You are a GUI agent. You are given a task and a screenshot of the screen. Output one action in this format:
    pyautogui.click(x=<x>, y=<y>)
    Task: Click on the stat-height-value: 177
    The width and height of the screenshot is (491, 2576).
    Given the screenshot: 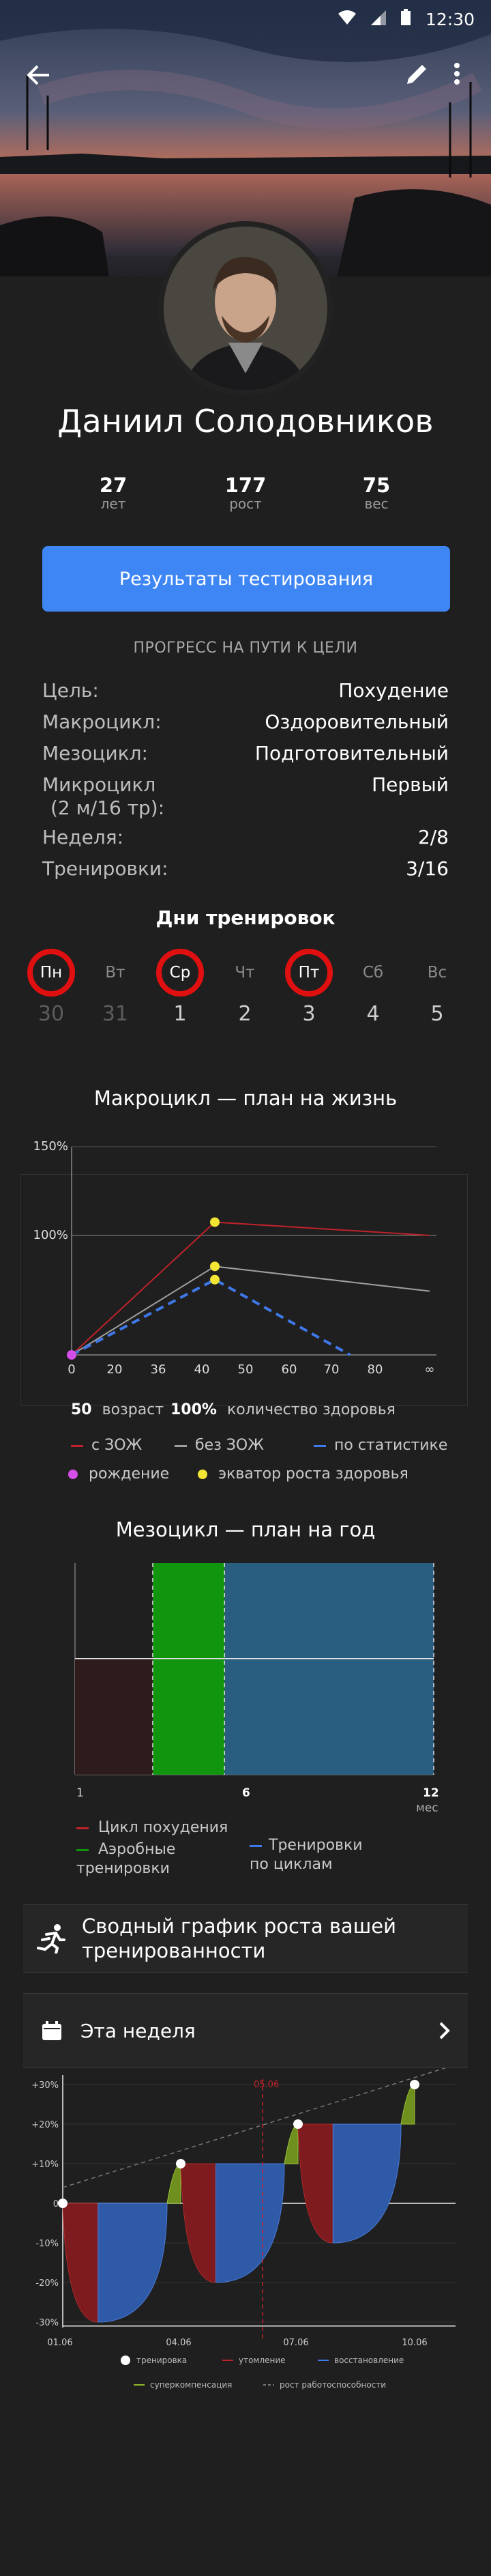 What is the action you would take?
    pyautogui.click(x=245, y=485)
    